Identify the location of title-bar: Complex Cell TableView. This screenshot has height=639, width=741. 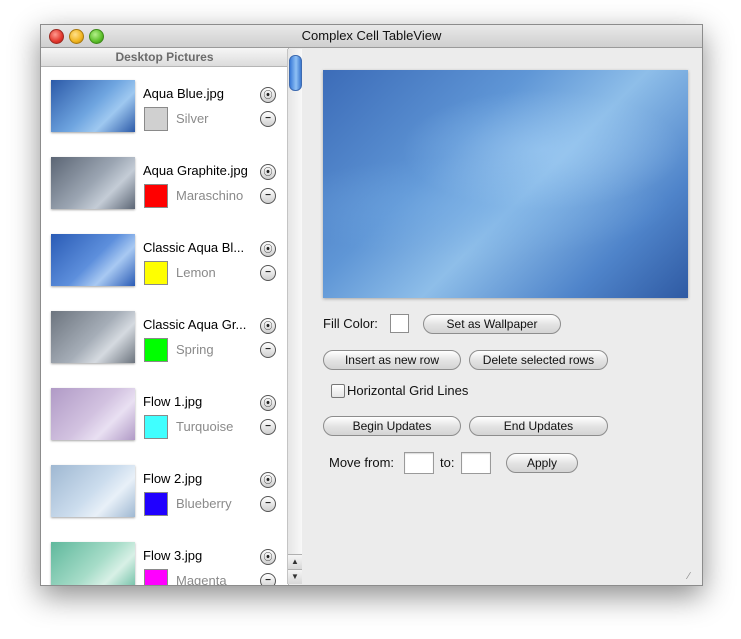
(371, 36).